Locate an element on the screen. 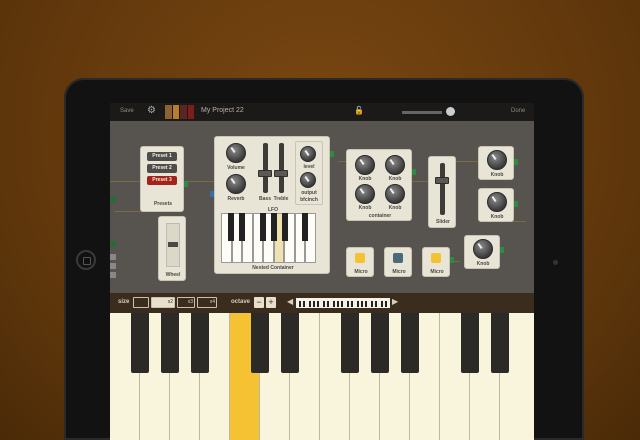  module-label: Wheel is located at coordinates (173, 275).